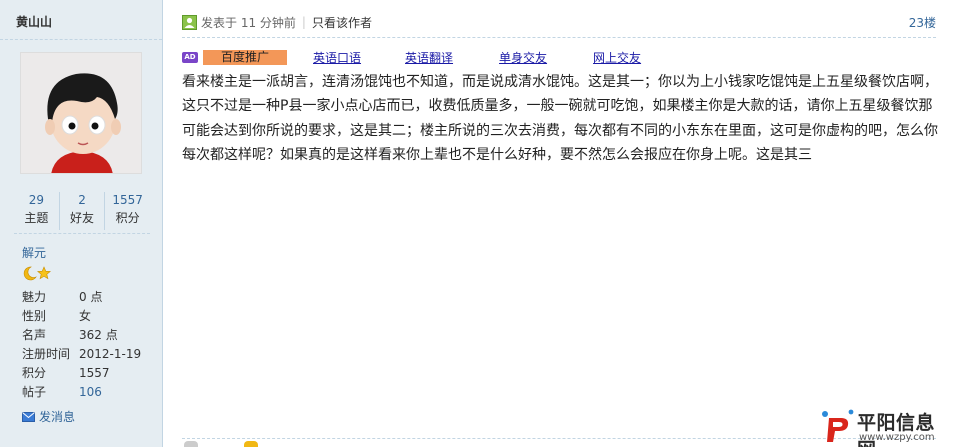  What do you see at coordinates (46, 354) in the screenshot?
I see `profile-key: 注册时间` at bounding box center [46, 354].